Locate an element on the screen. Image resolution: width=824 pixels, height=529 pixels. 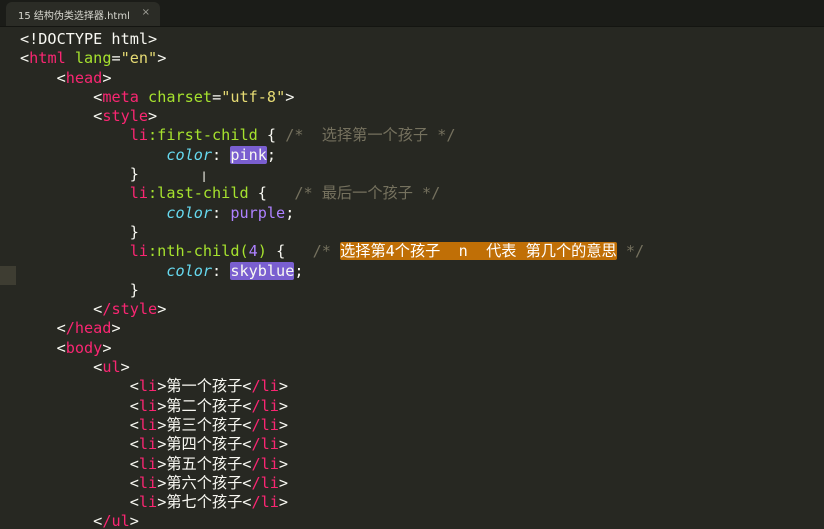
code-line: </style> is located at coordinates (130, 309).